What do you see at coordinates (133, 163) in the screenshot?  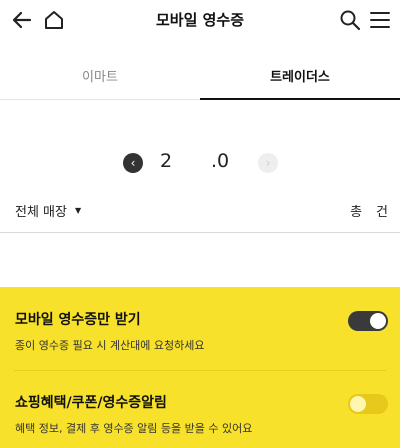 I see `prev-month-button: ‹` at bounding box center [133, 163].